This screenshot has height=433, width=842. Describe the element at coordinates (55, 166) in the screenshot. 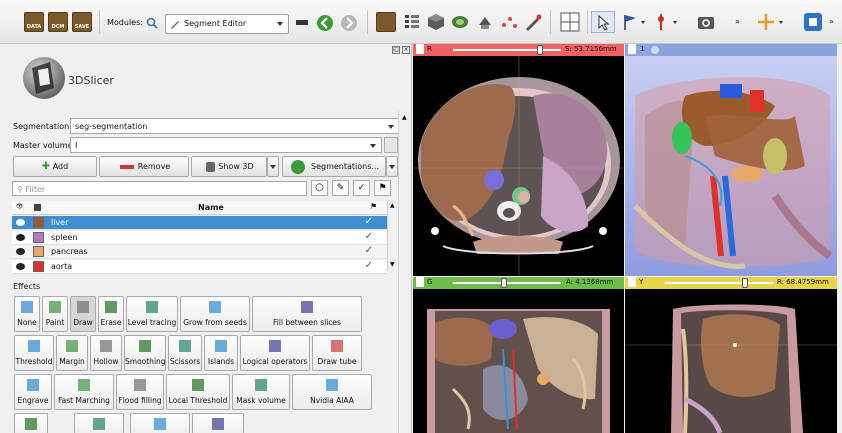

I see `add-segment-button: ✚ Add` at that location.